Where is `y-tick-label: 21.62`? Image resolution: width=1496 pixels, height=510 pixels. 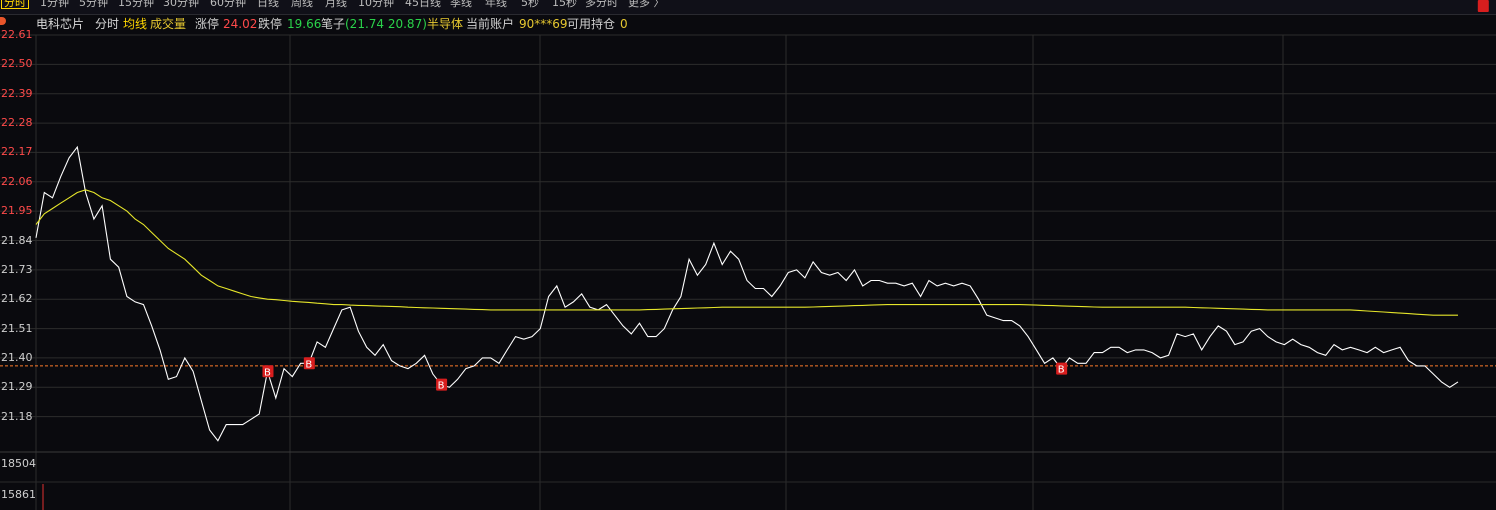 y-tick-label: 21.62 is located at coordinates (17, 299).